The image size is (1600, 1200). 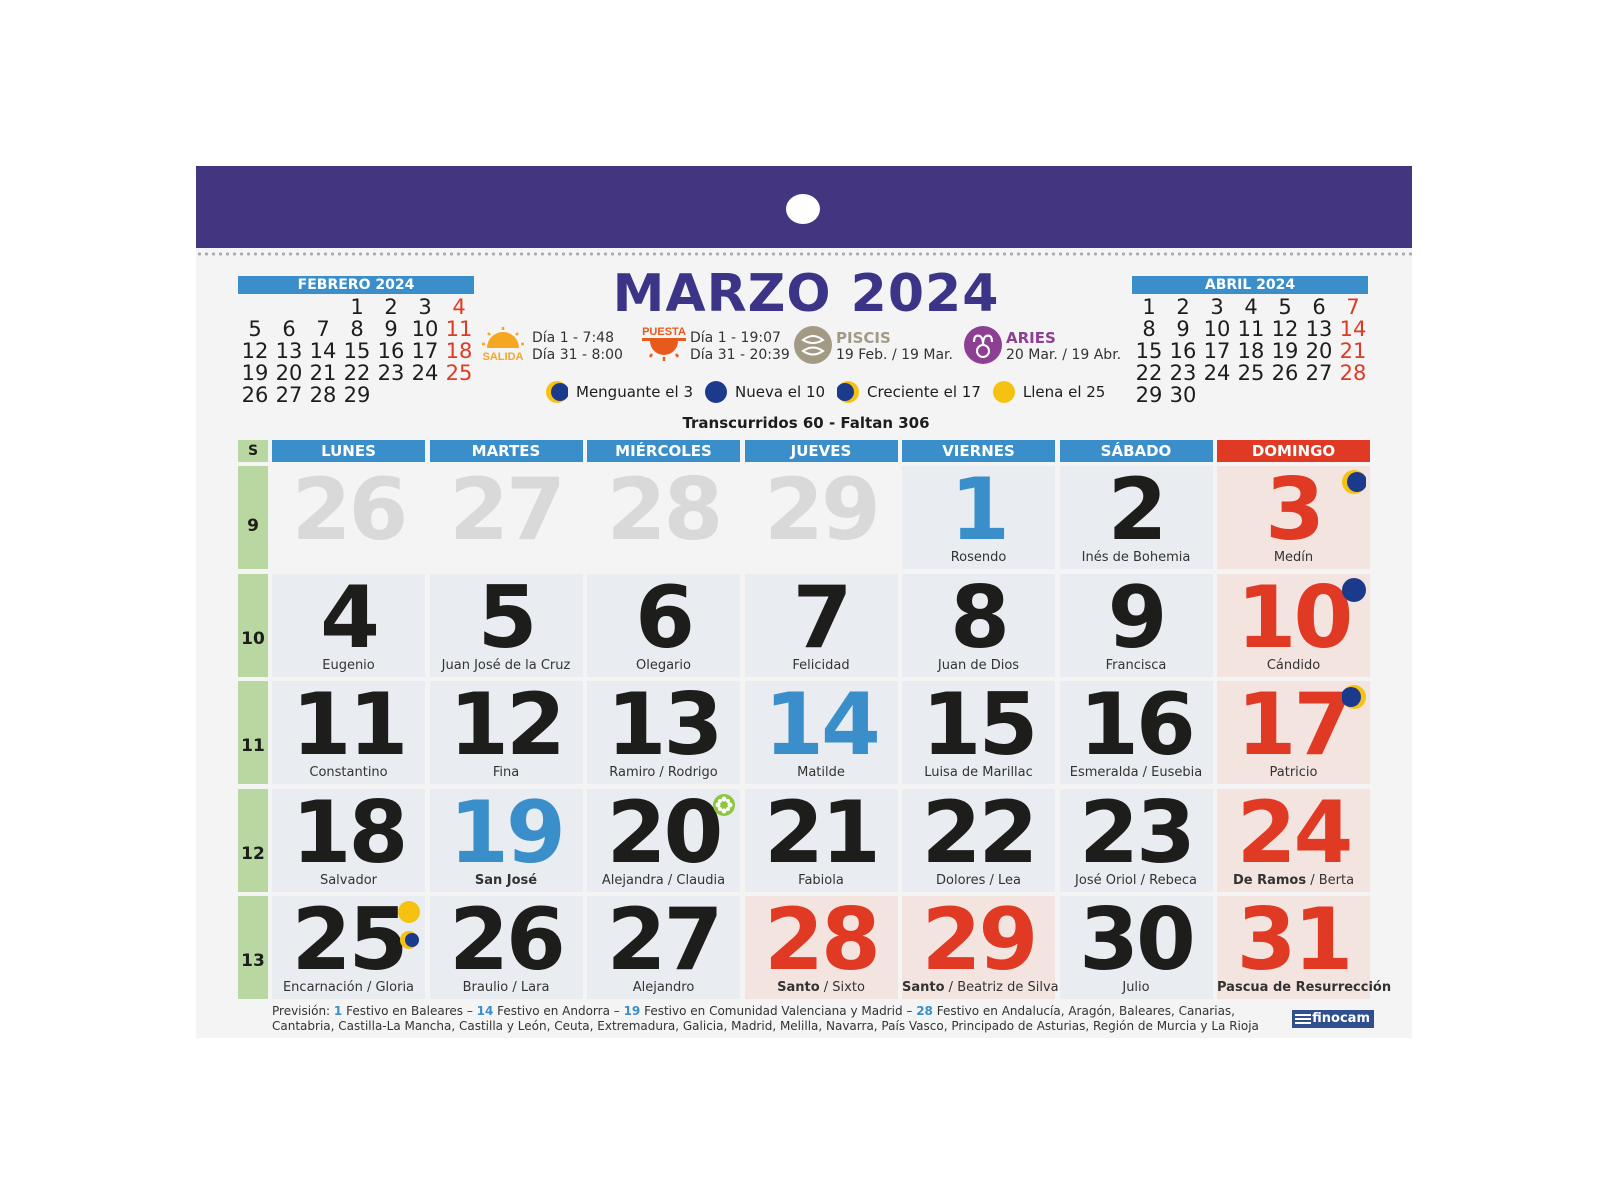 I want to click on day-cell: 27, so click(x=506, y=514).